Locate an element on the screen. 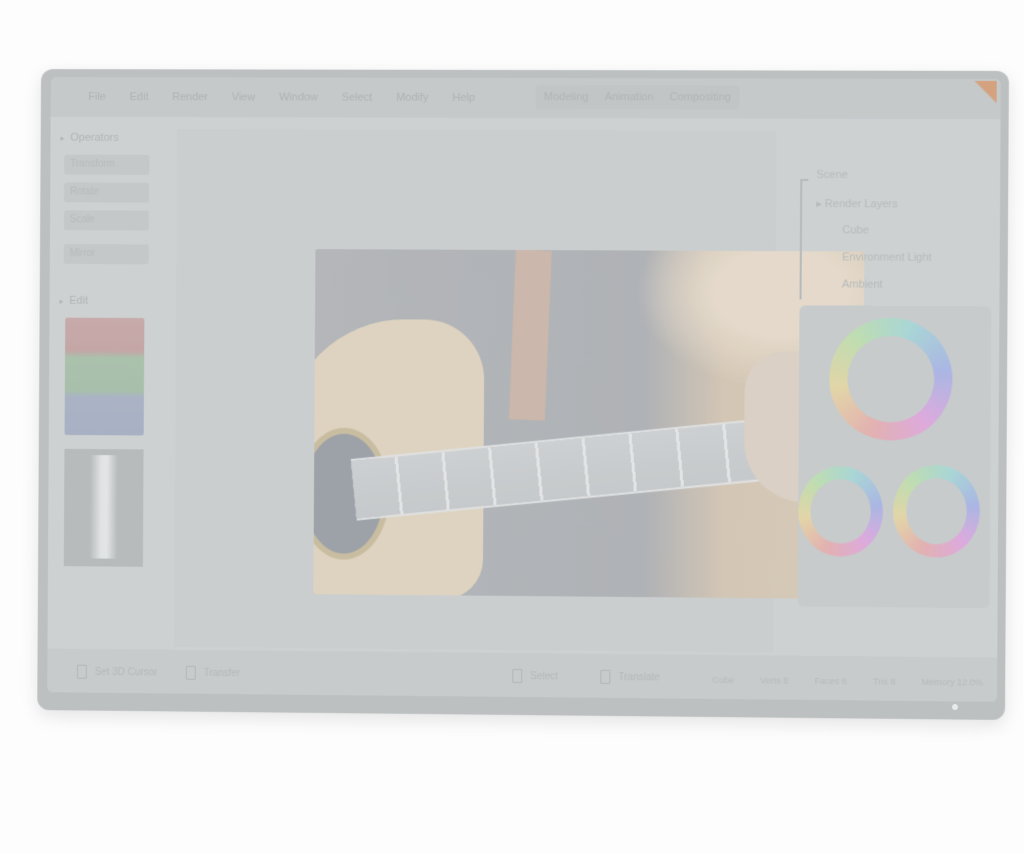 The height and width of the screenshot is (853, 1024). tab-compositing: Compositing is located at coordinates (701, 97).